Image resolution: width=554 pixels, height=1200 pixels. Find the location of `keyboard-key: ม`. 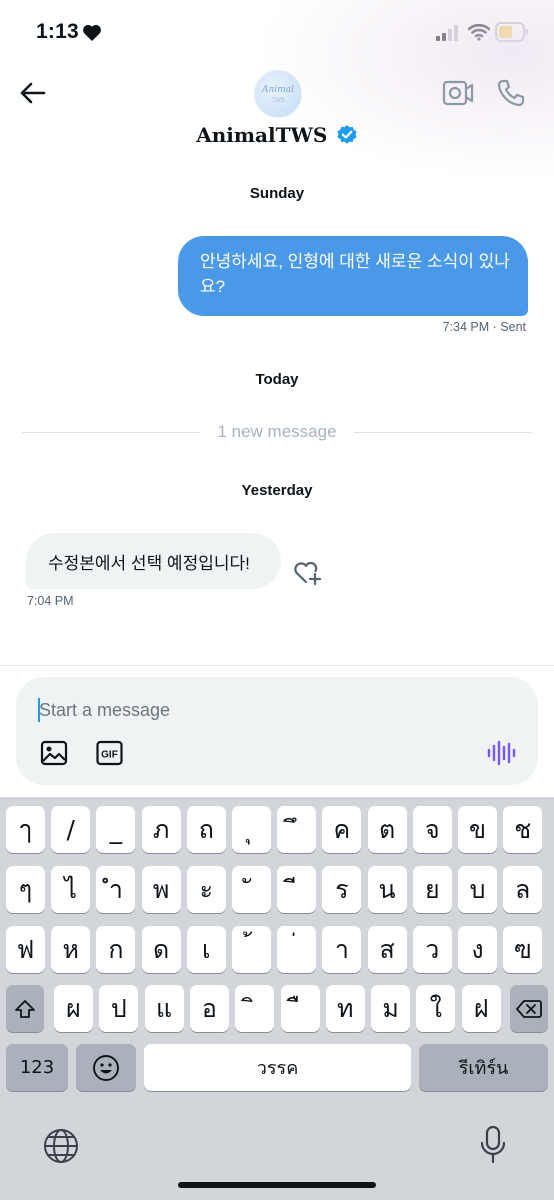

keyboard-key: ม is located at coordinates (391, 1008).